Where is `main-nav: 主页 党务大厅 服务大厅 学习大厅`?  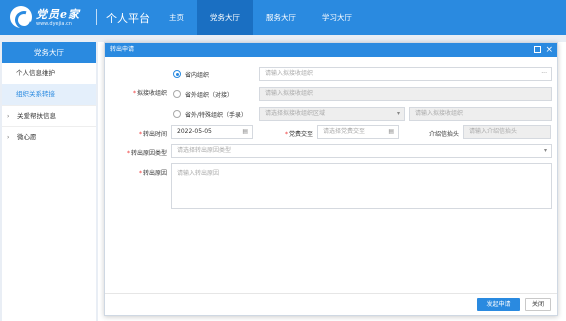 main-nav: 主页 党务大厅 服务大厅 学习大厅 is located at coordinates (260, 17).